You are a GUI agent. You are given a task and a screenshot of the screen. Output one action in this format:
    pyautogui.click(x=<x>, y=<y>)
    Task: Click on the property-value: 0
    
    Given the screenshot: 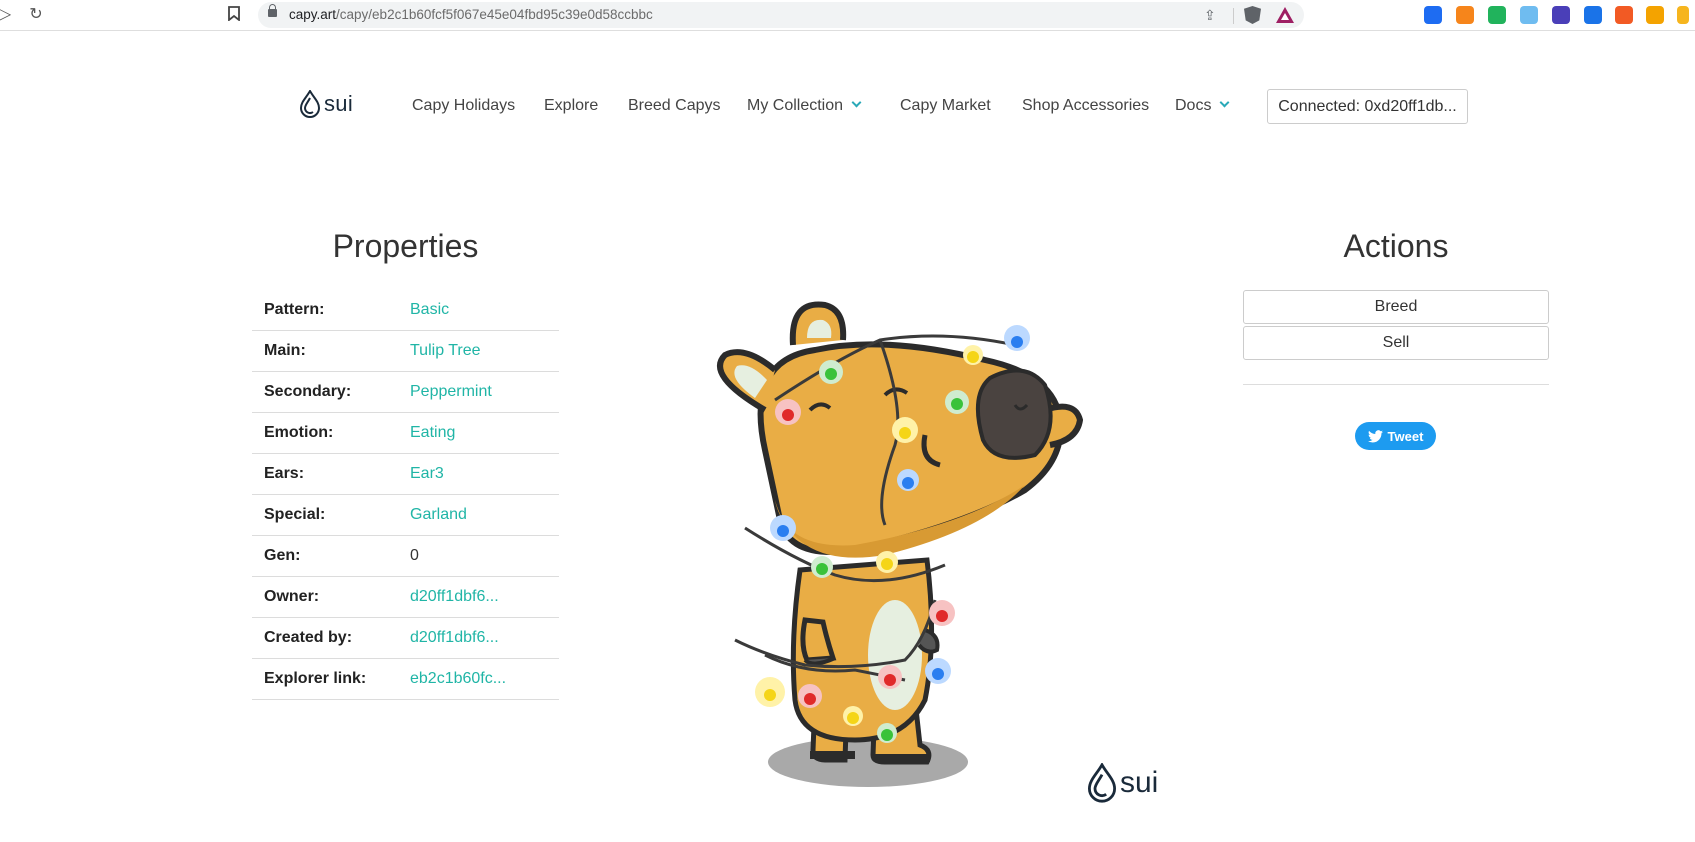 What is the action you would take?
    pyautogui.click(x=414, y=555)
    